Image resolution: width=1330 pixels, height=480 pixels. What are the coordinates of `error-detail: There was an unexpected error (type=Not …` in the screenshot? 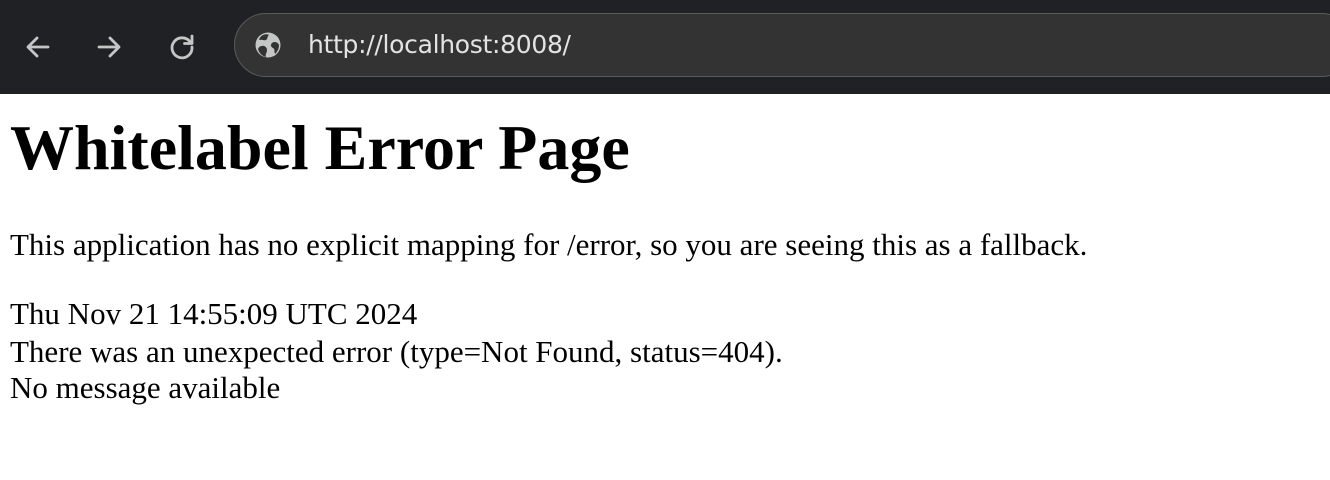 It's located at (396, 351).